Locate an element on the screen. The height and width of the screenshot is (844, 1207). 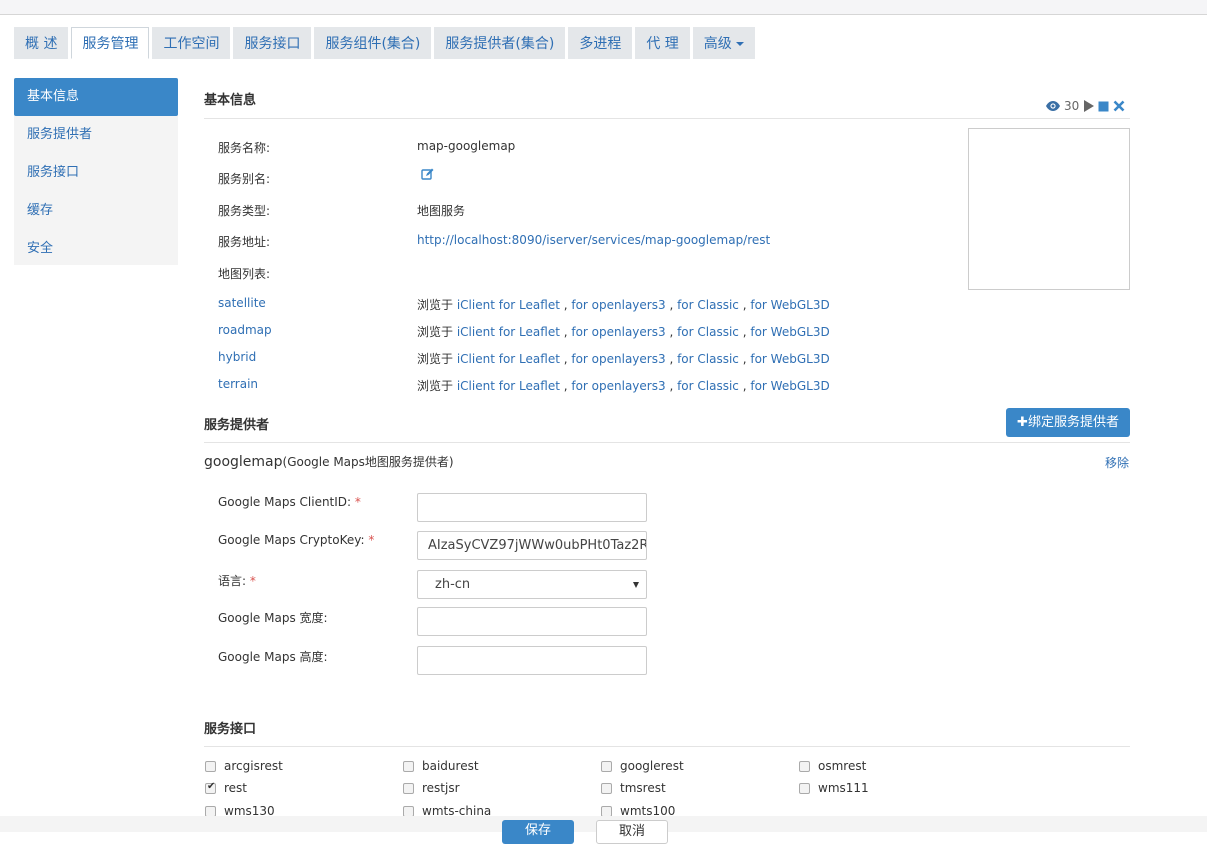
interface-label: rest is located at coordinates (236, 788).